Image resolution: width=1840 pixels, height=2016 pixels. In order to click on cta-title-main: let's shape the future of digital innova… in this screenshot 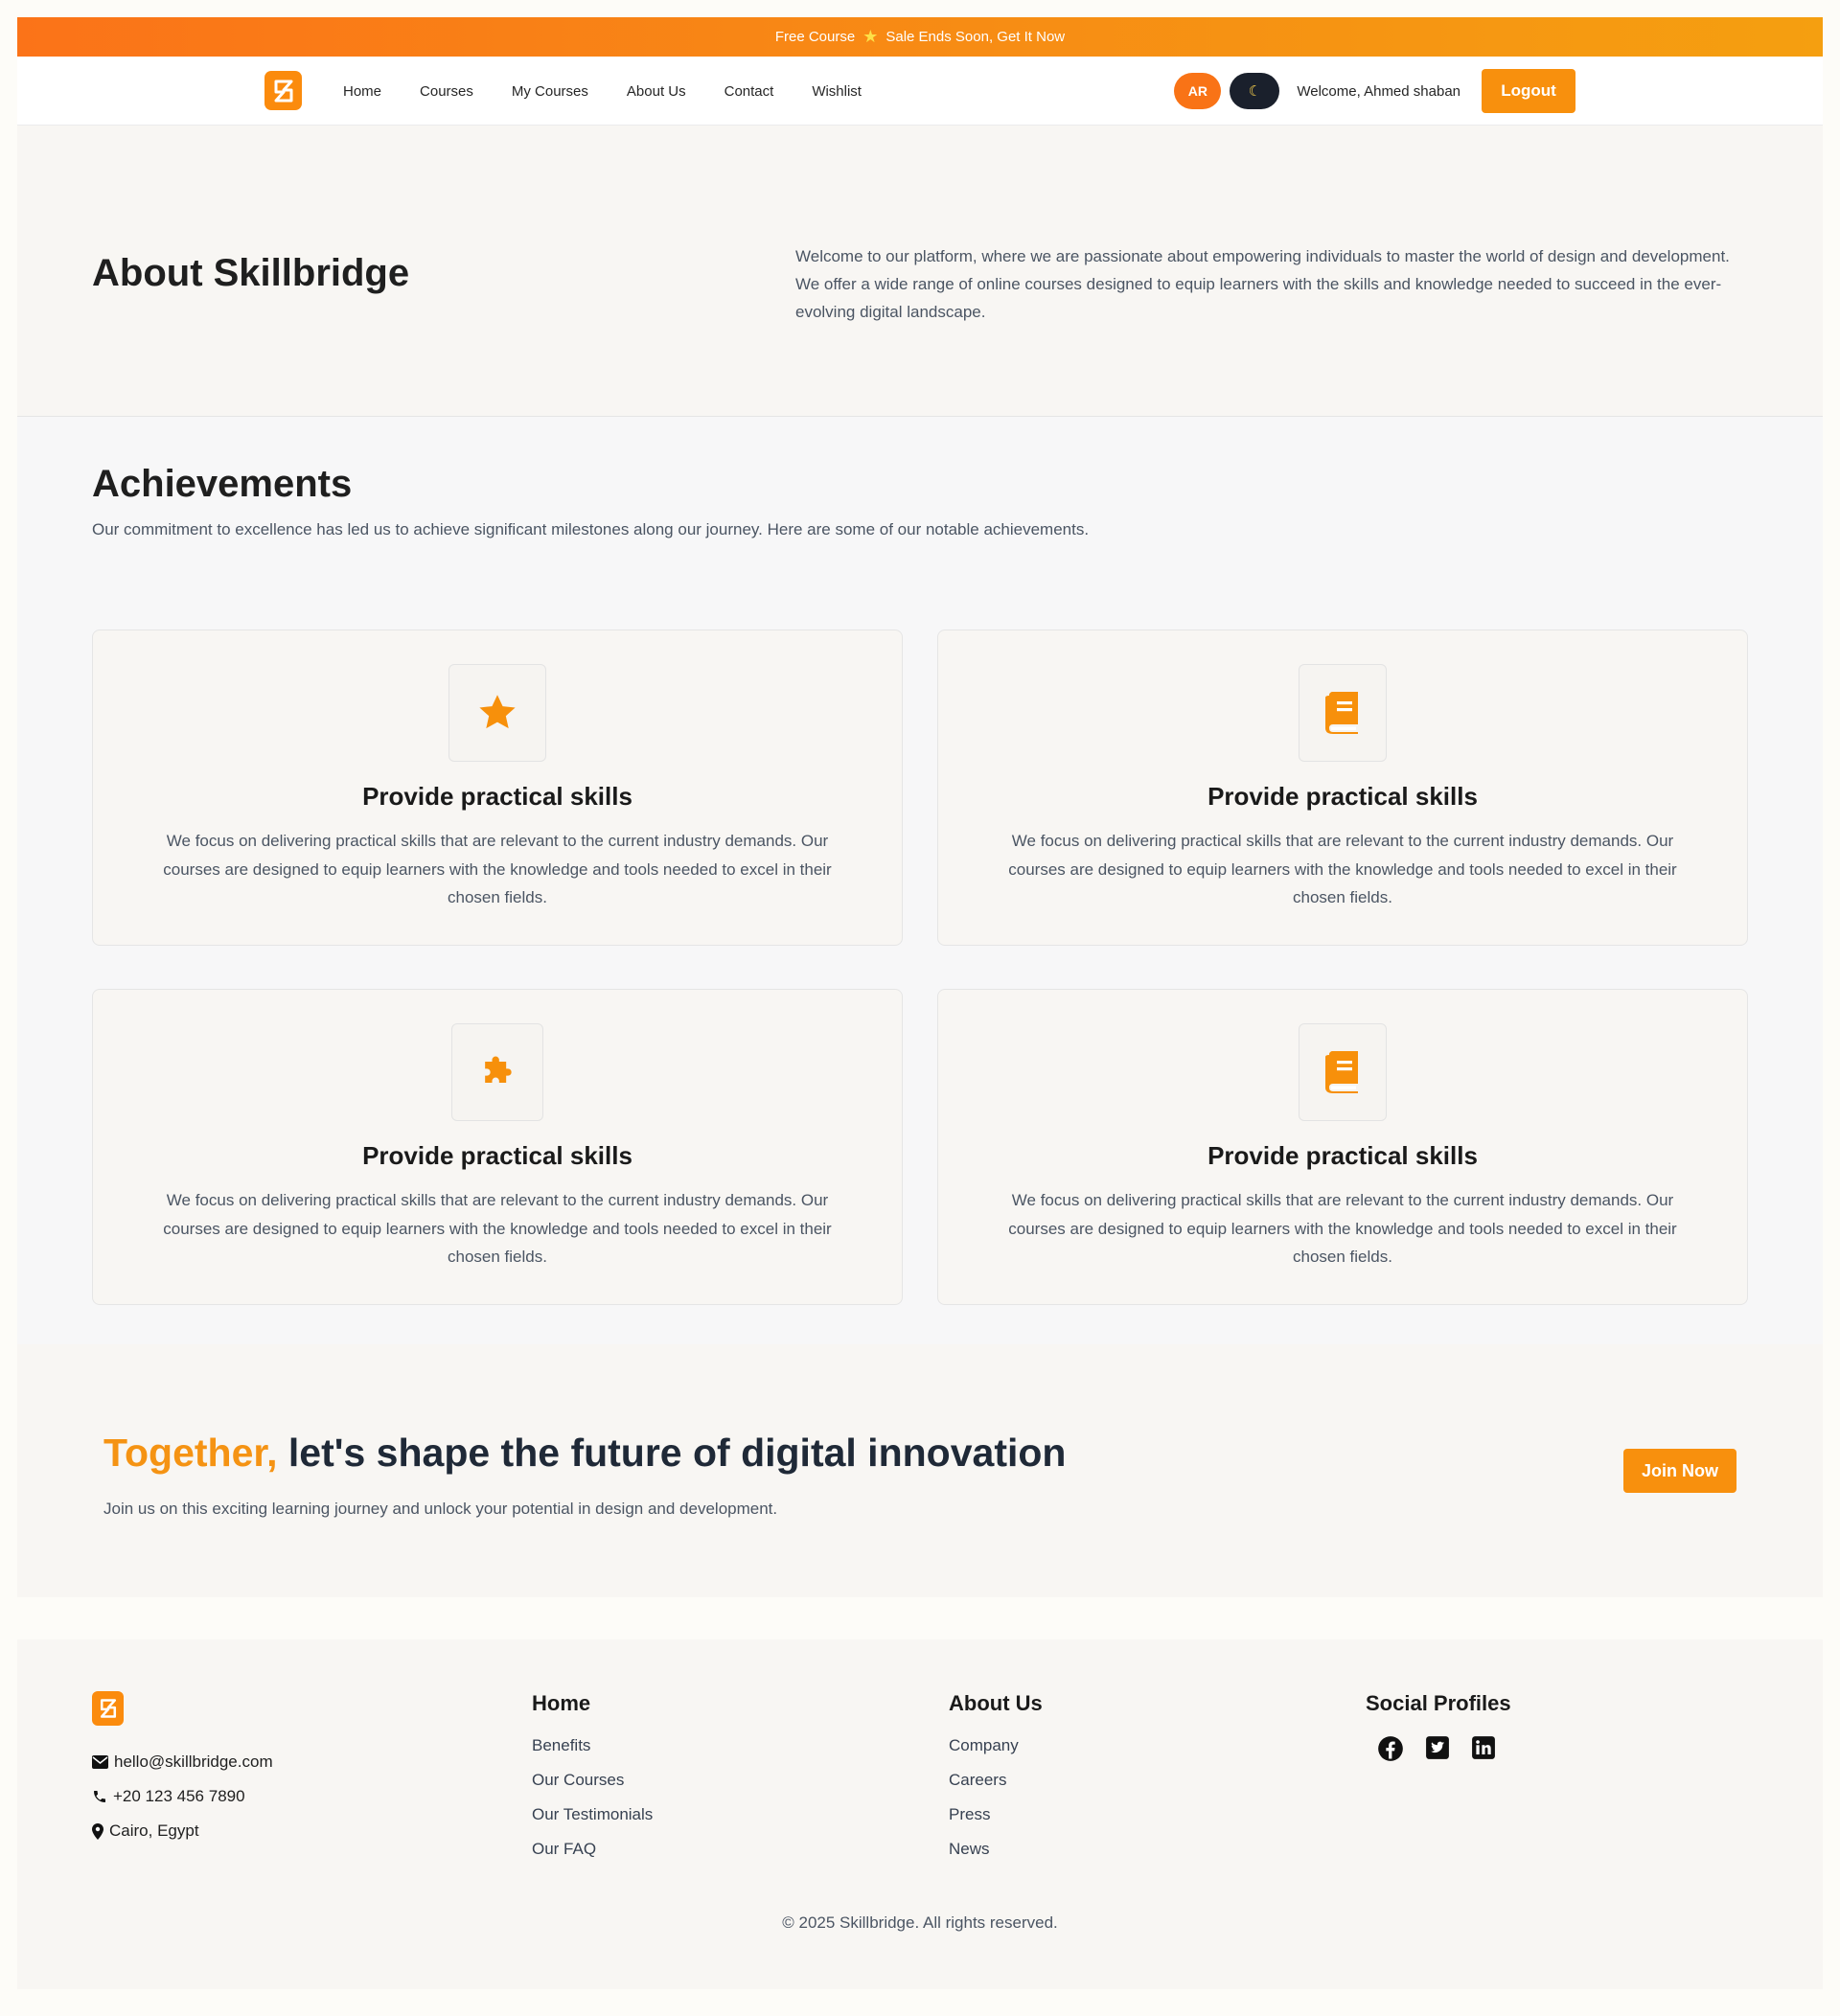, I will do `click(672, 1453)`.